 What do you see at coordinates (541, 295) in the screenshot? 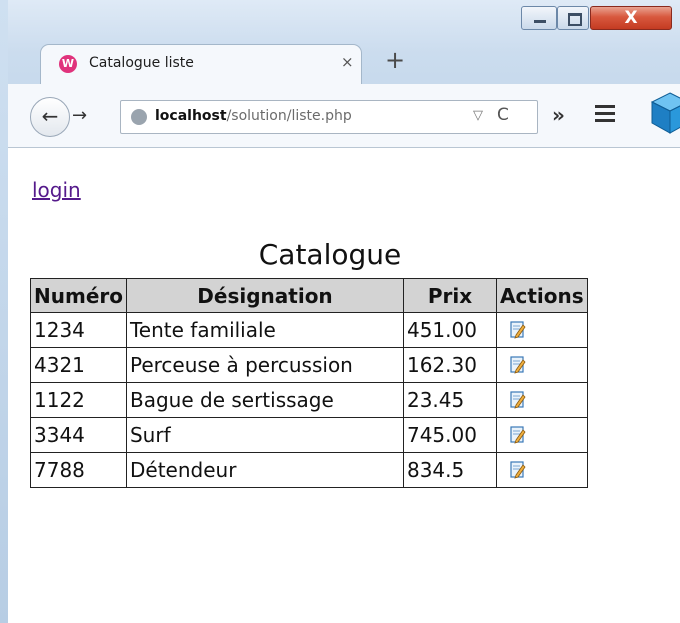
I see `header-actions: Actions` at bounding box center [541, 295].